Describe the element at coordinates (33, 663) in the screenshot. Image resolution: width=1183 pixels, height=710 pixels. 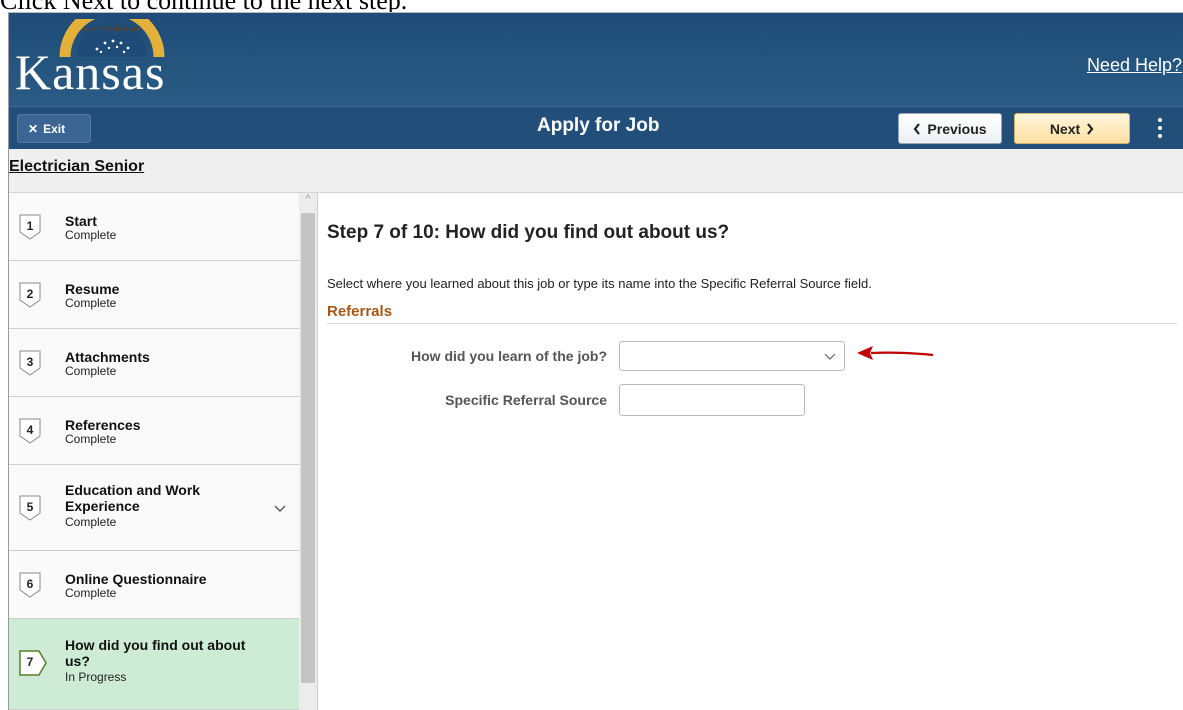
I see `current-step-badge: 7` at that location.